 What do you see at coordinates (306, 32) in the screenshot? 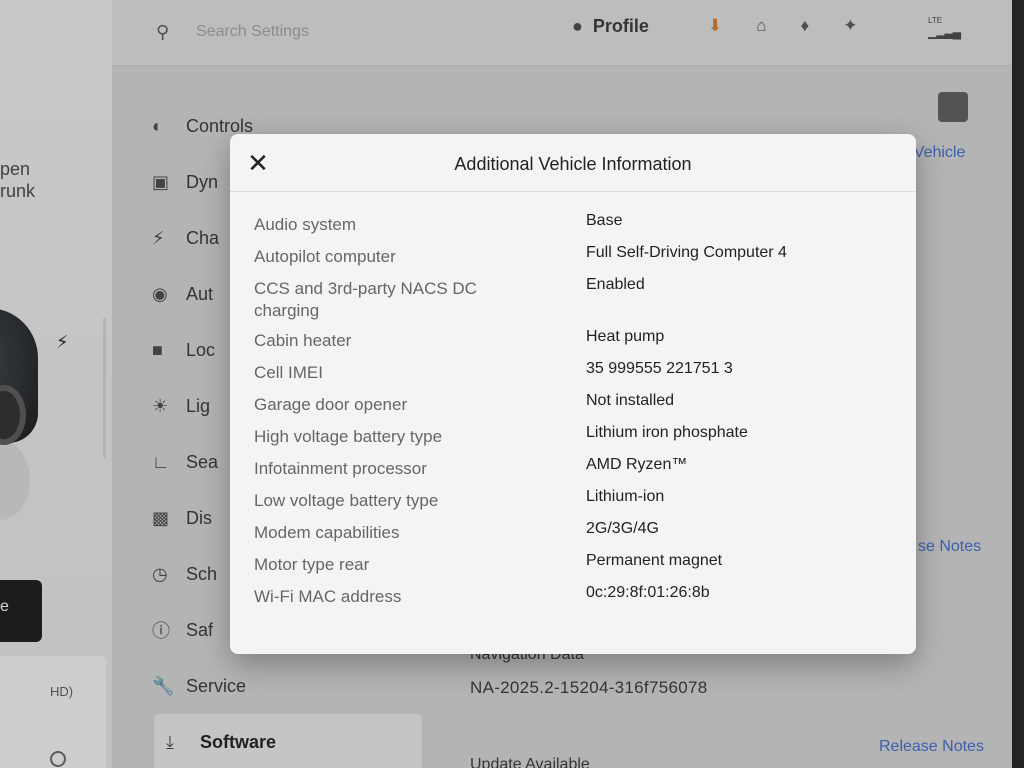
I see `search-input` at bounding box center [306, 32].